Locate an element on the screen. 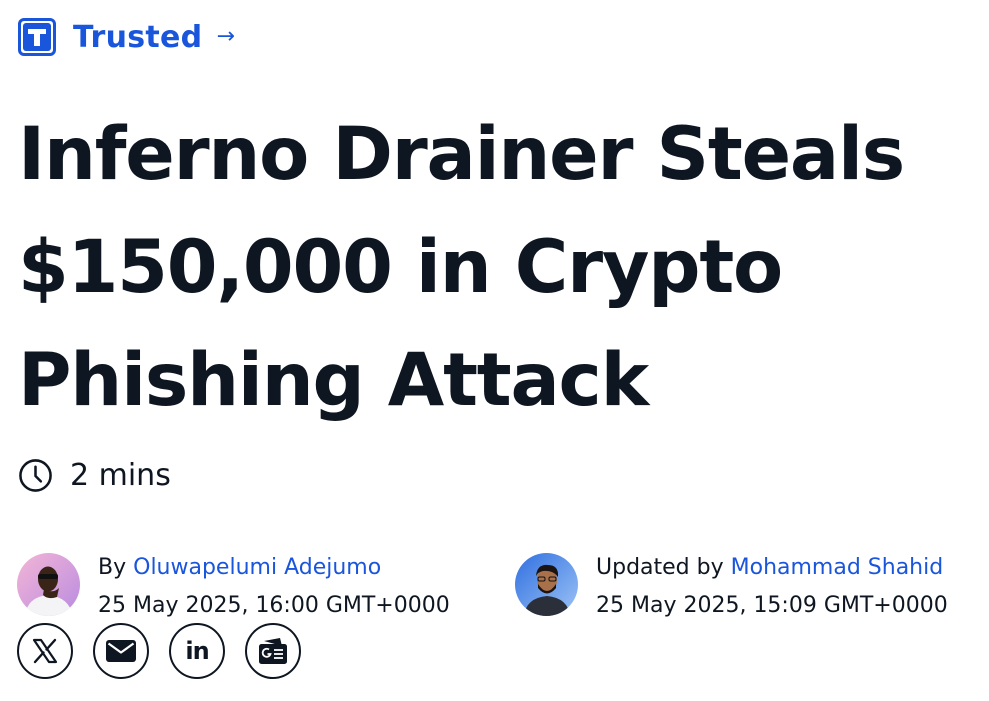 The height and width of the screenshot is (701, 989). updater-date: 25 May 2025, 15:09 GMT+0000 is located at coordinates (772, 605).